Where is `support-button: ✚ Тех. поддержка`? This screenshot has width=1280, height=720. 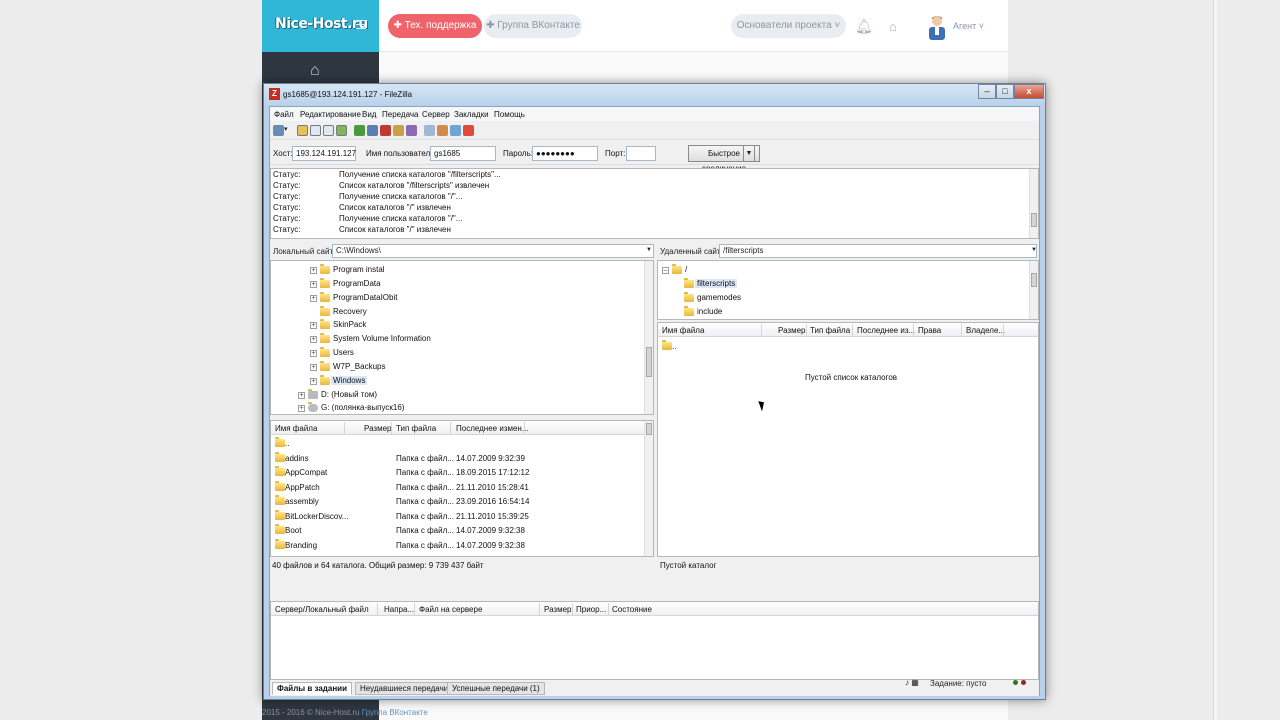
support-button: ✚ Тех. поддержка is located at coordinates (435, 26).